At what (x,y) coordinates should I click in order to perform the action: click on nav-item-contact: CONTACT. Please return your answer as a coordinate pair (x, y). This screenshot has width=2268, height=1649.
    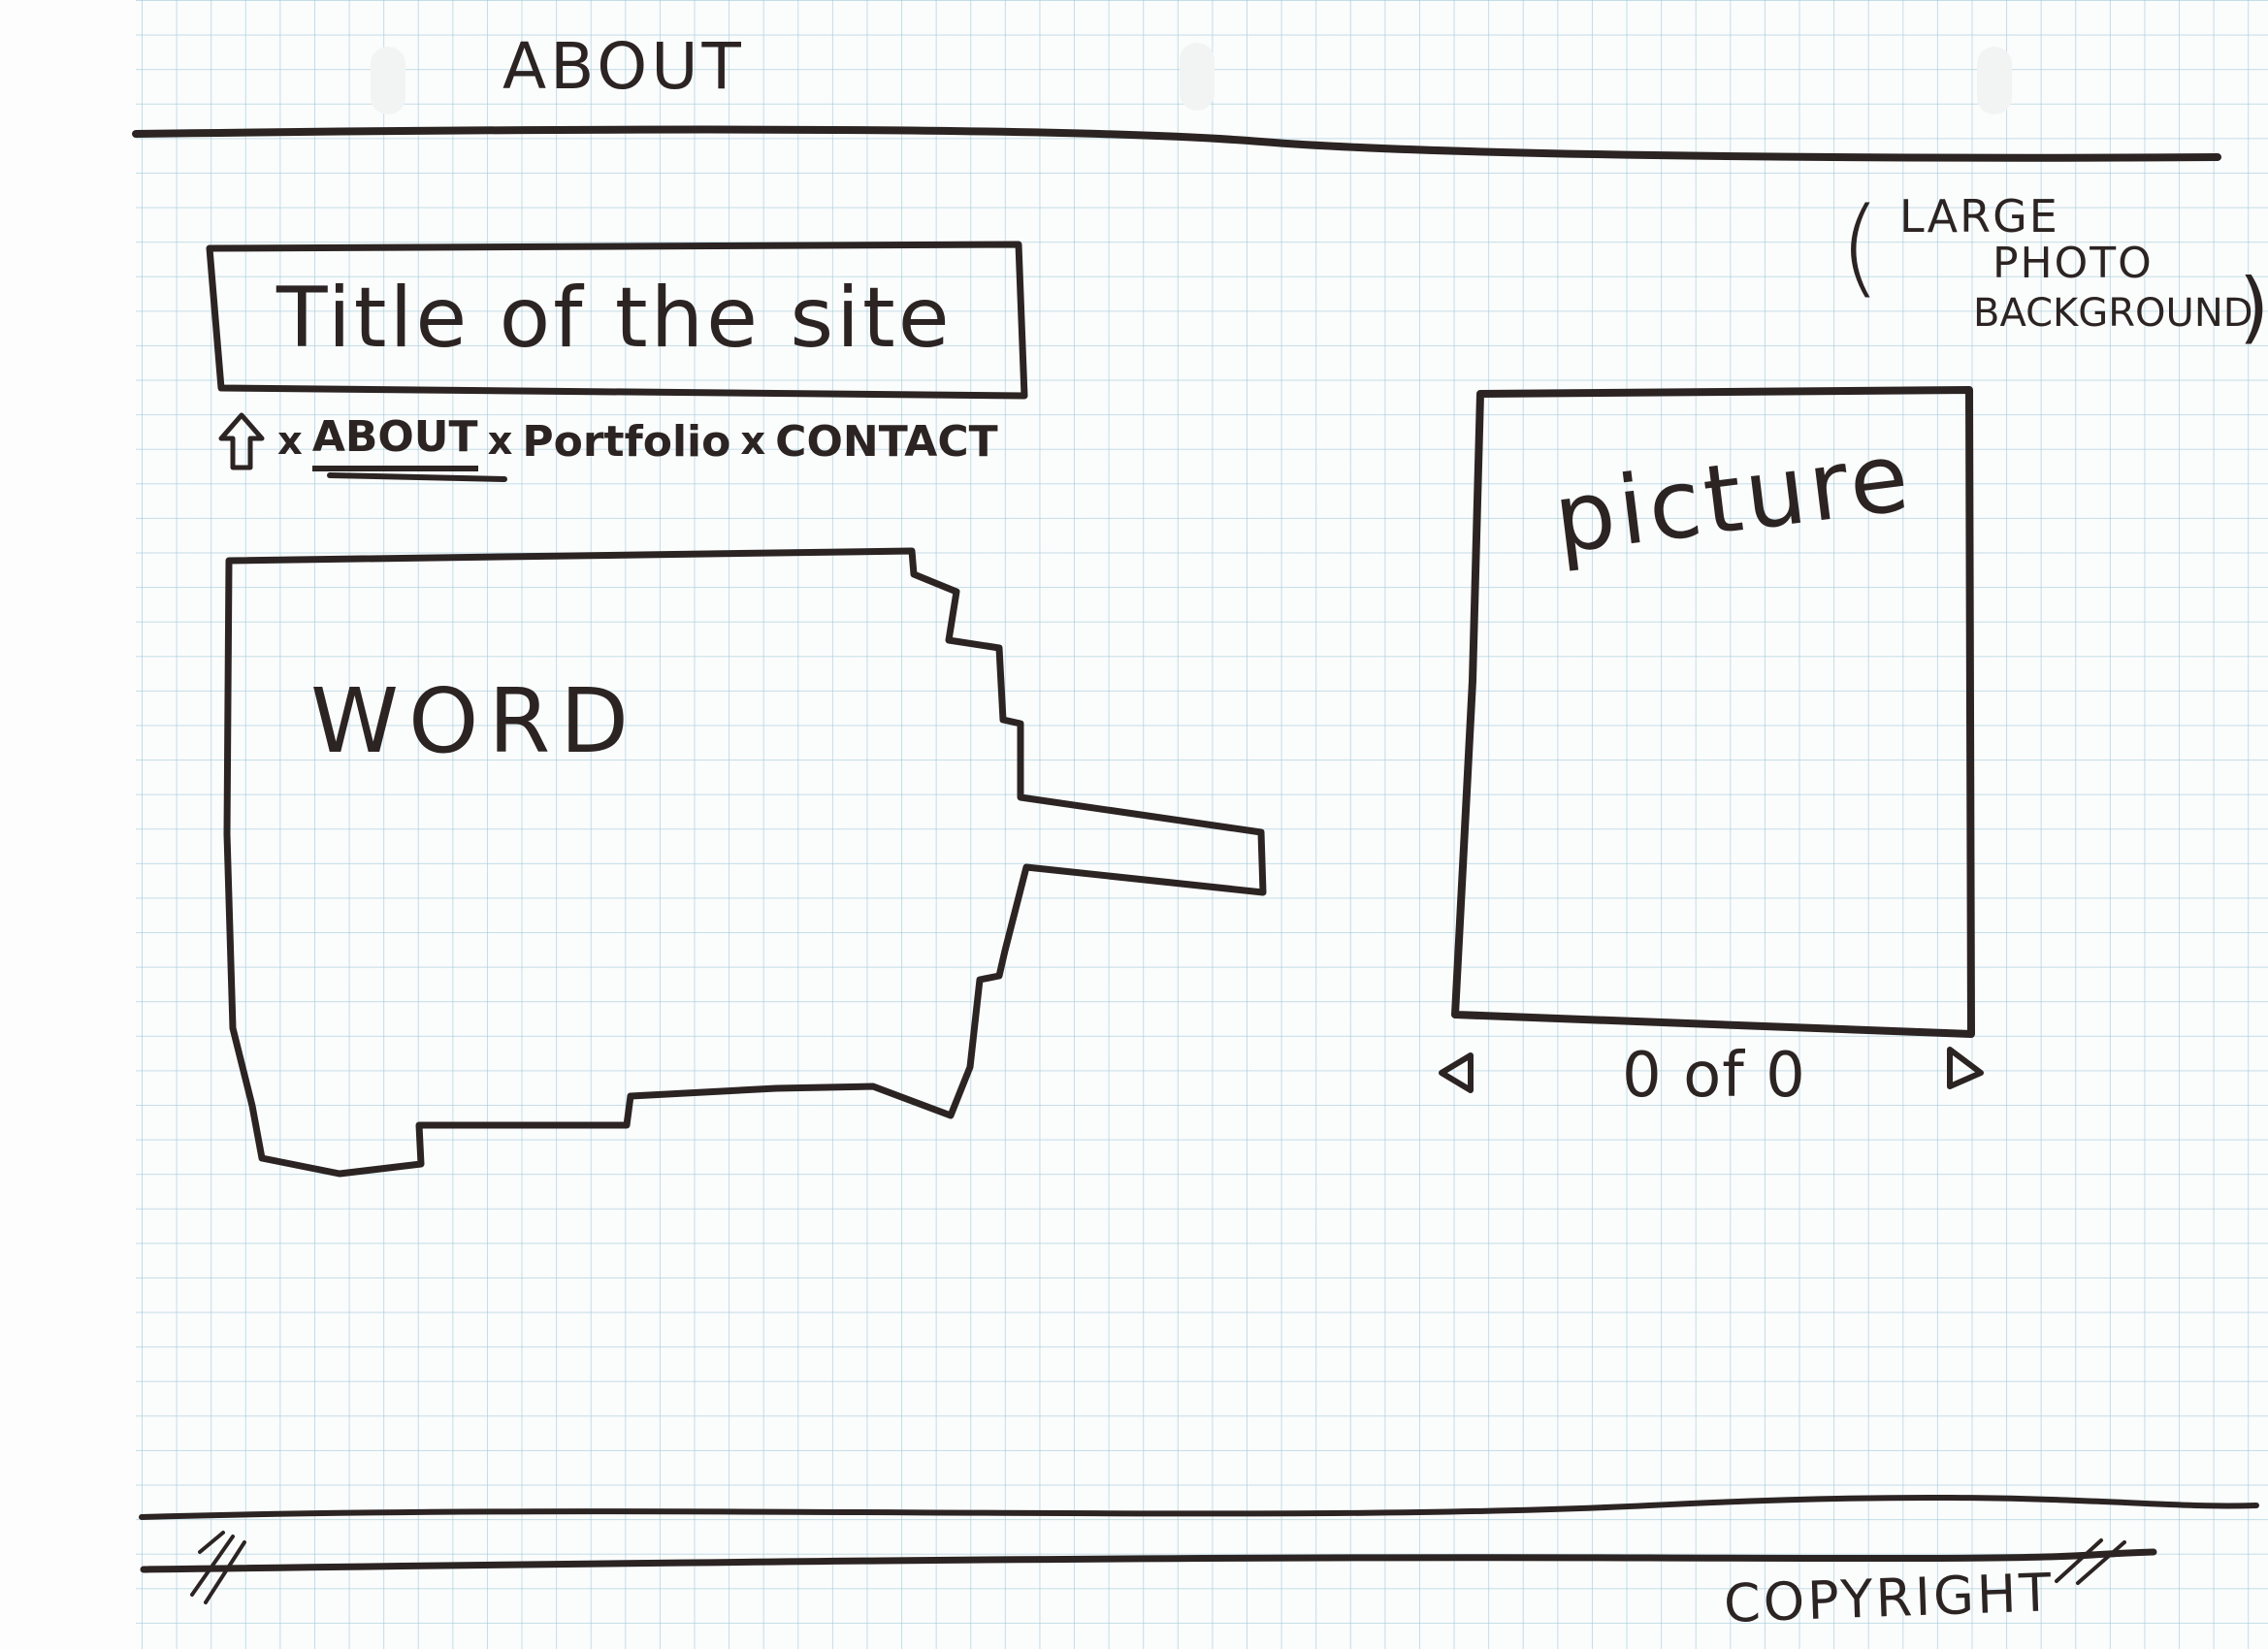
    Looking at the image, I should click on (886, 442).